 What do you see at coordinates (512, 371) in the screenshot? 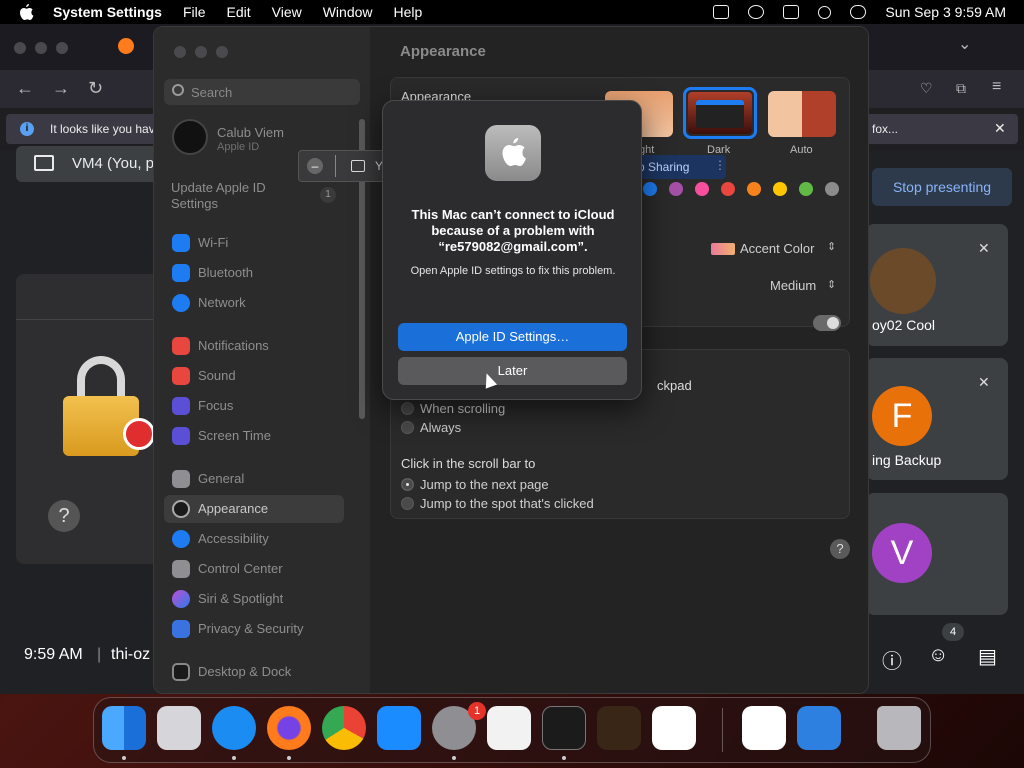
I see `later-button: Later` at bounding box center [512, 371].